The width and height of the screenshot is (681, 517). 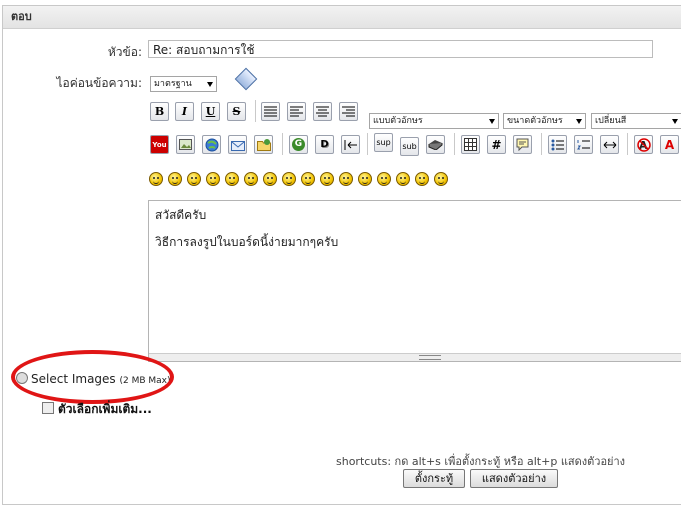 What do you see at coordinates (470, 144) in the screenshot?
I see `insert-table-button` at bounding box center [470, 144].